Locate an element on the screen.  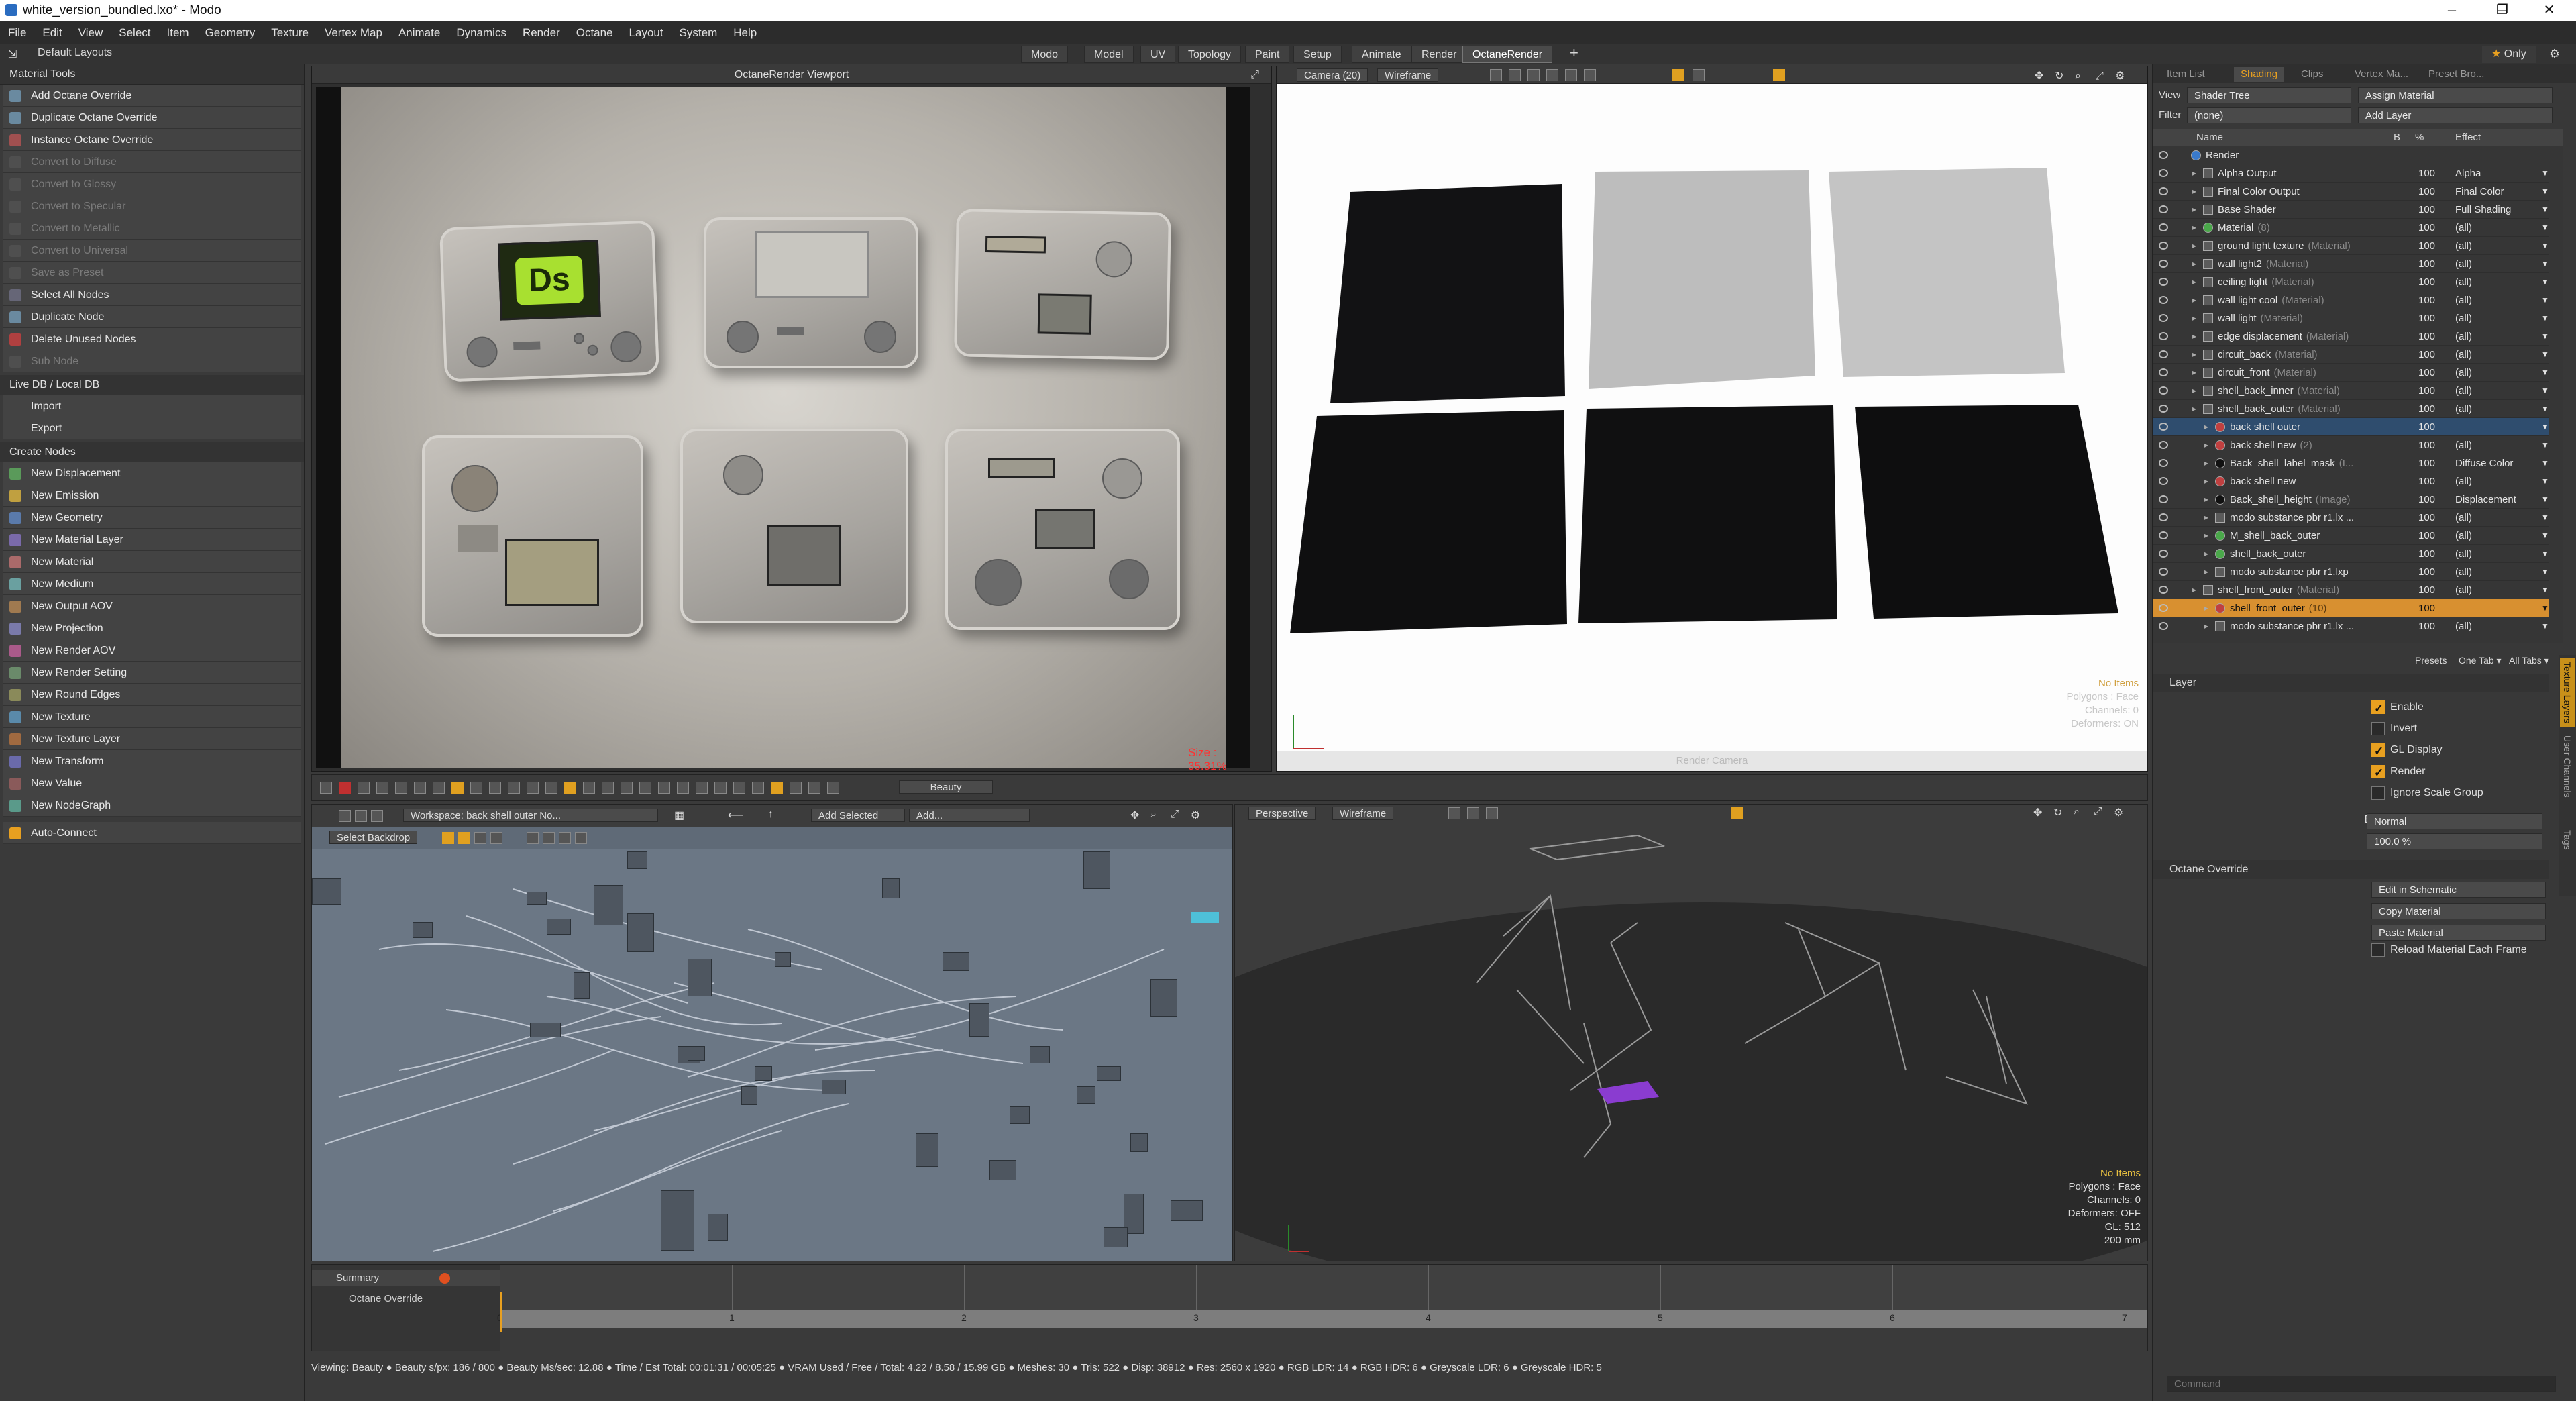
tool-convert-to-specular: Convert to Specular is located at coordinates (152, 206).